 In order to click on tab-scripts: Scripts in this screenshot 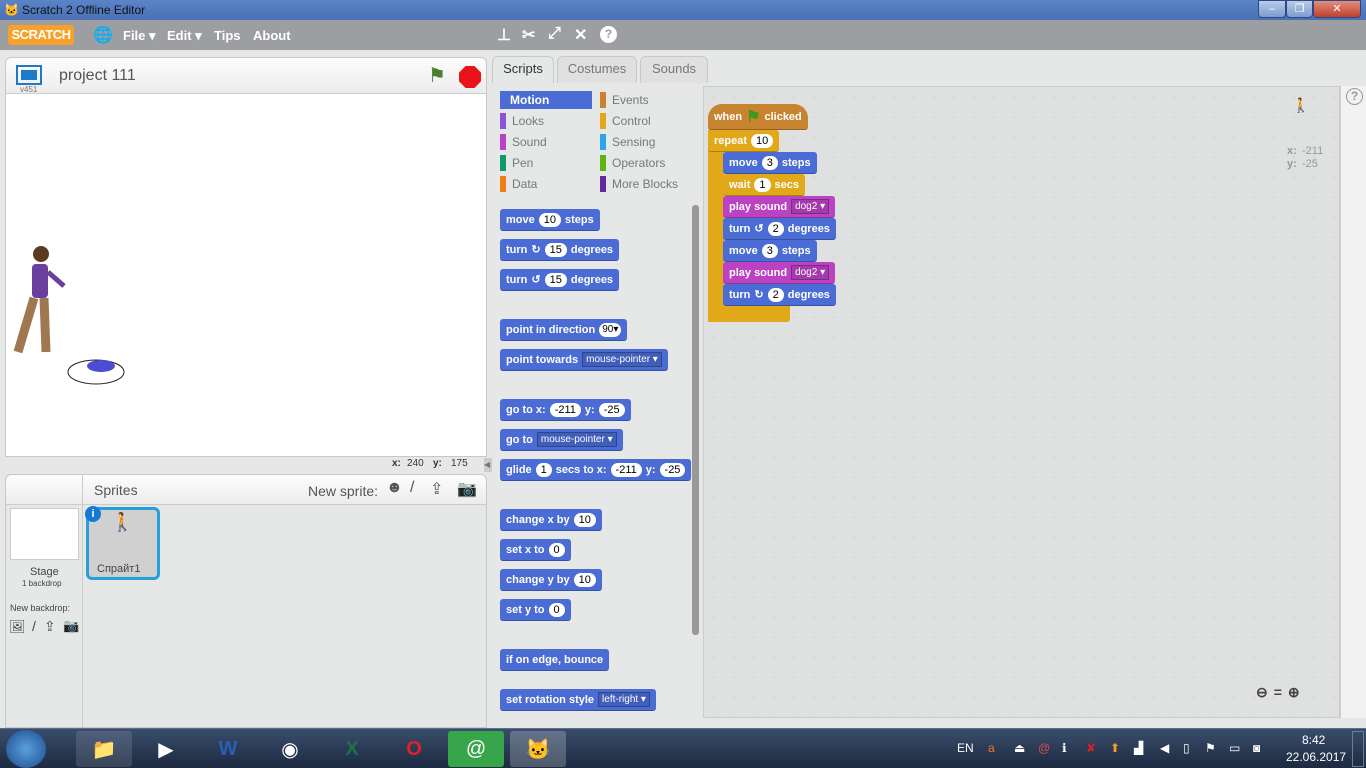, I will do `click(523, 69)`.